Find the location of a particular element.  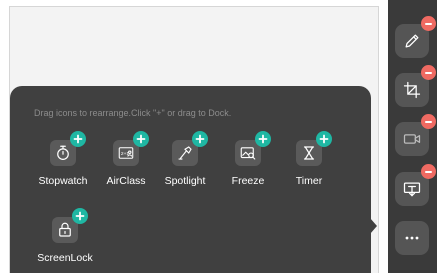

stopwatch-tile is located at coordinates (68, 148).